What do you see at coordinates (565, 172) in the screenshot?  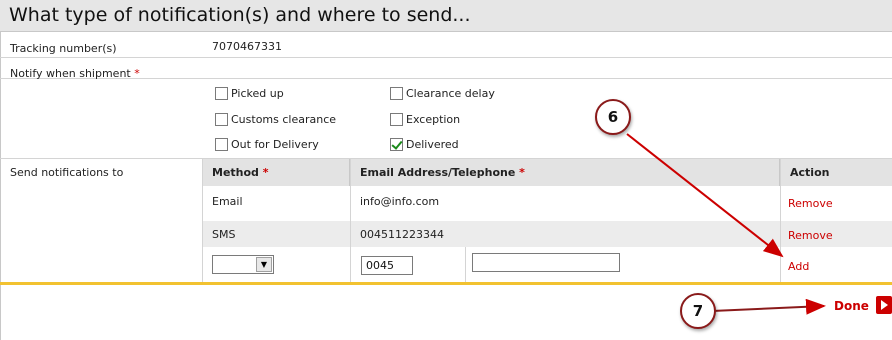 I see `column-header-address: Email Address/Telephone *` at bounding box center [565, 172].